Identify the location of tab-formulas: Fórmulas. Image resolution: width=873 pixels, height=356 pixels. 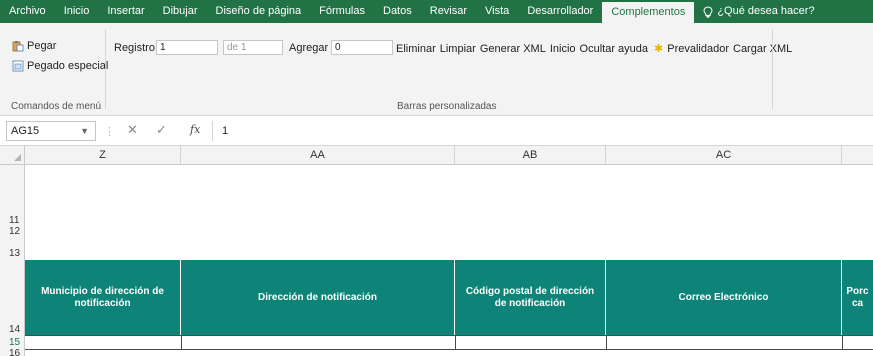
(342, 11).